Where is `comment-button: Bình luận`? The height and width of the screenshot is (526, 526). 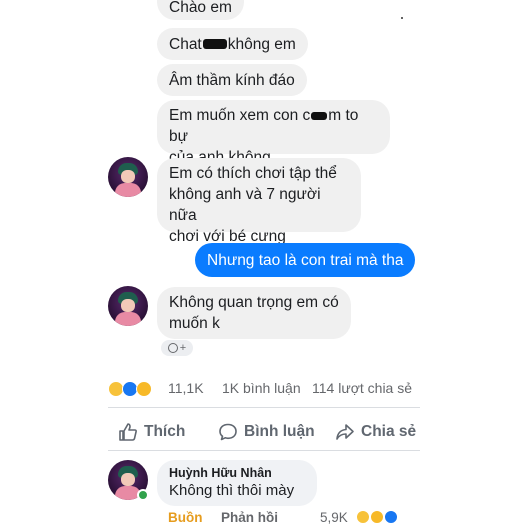 comment-button: Bình luận is located at coordinates (266, 432).